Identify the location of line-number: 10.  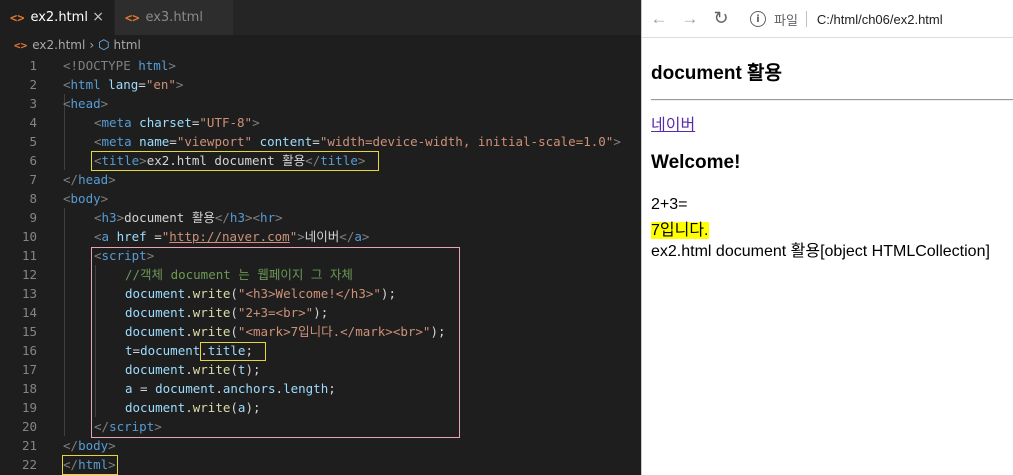
(29, 236).